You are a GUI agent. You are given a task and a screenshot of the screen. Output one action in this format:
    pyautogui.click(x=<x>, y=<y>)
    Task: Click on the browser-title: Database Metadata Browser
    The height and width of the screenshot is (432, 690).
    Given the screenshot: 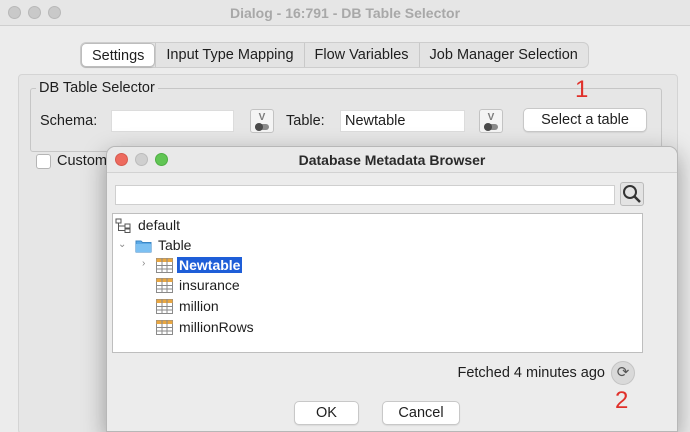 What is the action you would take?
    pyautogui.click(x=392, y=160)
    